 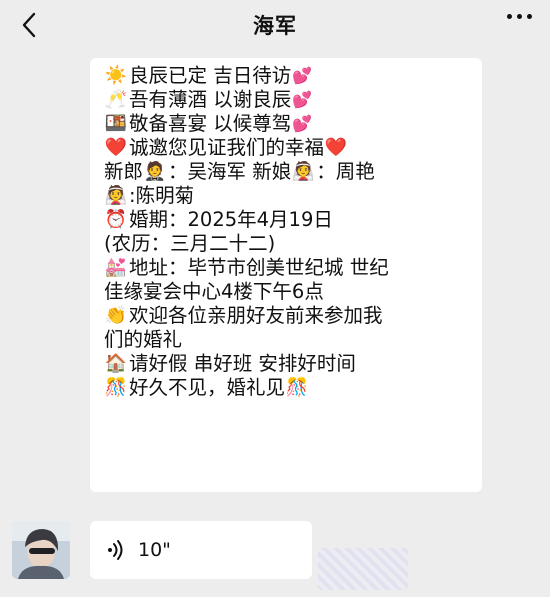 What do you see at coordinates (154, 550) in the screenshot?
I see `voice-duration: 10"` at bounding box center [154, 550].